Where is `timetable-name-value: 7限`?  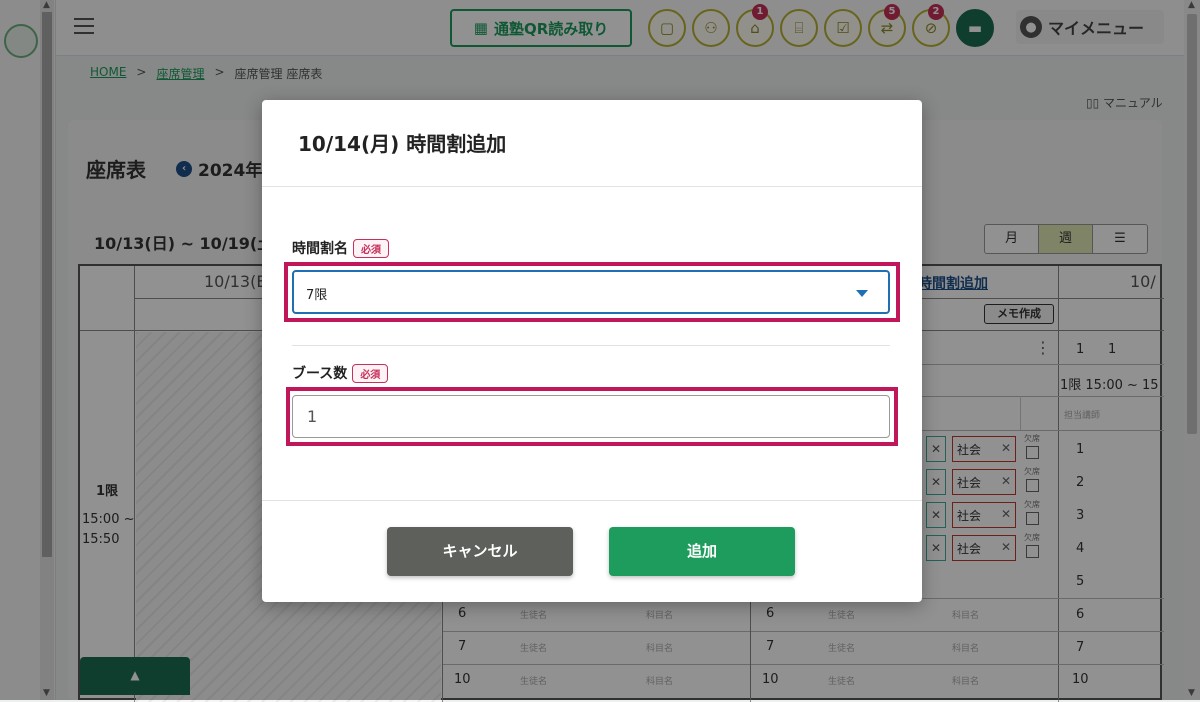
timetable-name-value: 7限 is located at coordinates (317, 295).